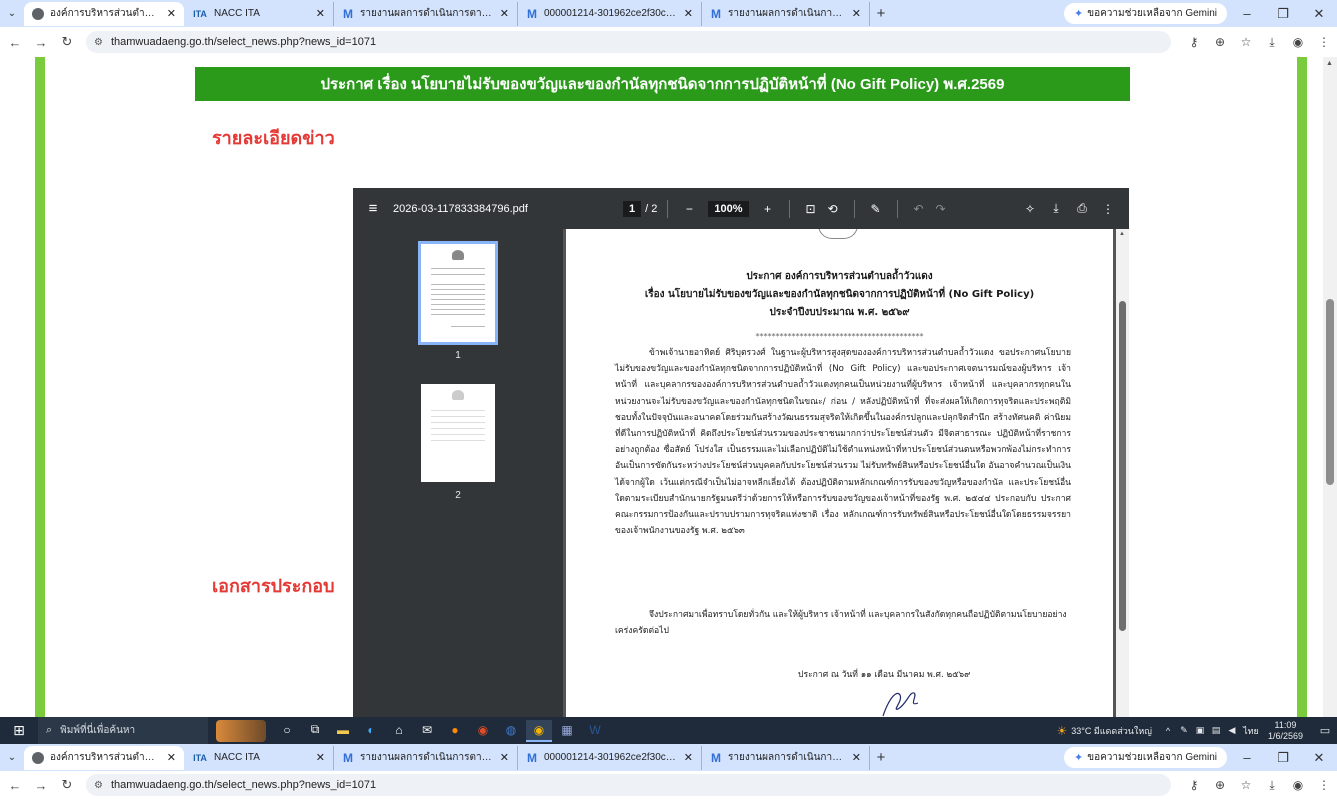 Image resolution: width=1337 pixels, height=799 pixels. What do you see at coordinates (1122, 466) in the screenshot?
I see `pdf-scrollbar-thumb` at bounding box center [1122, 466].